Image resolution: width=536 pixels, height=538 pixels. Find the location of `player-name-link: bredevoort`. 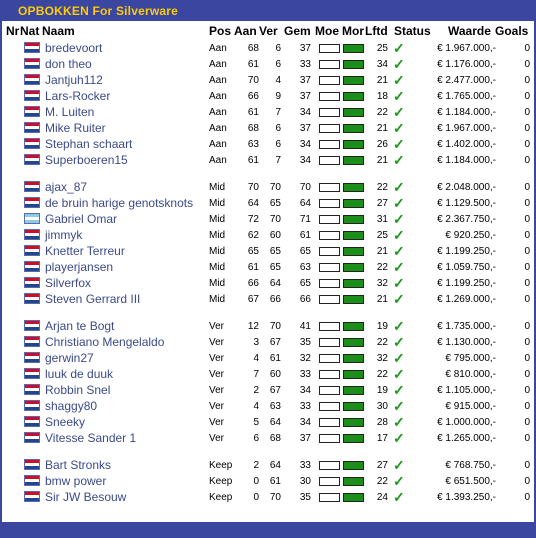

player-name-link: bredevoort is located at coordinates (73, 48).